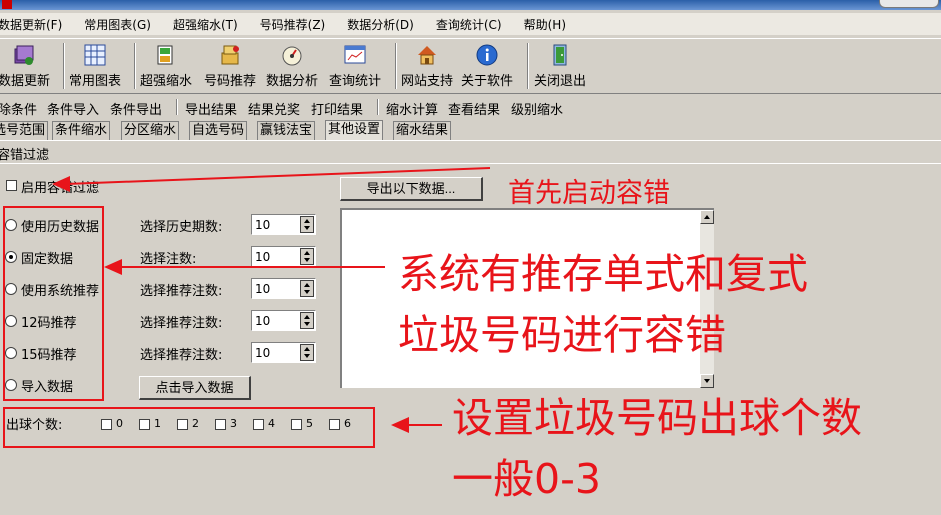  I want to click on fixed-count-label: 选择注数:, so click(168, 259).